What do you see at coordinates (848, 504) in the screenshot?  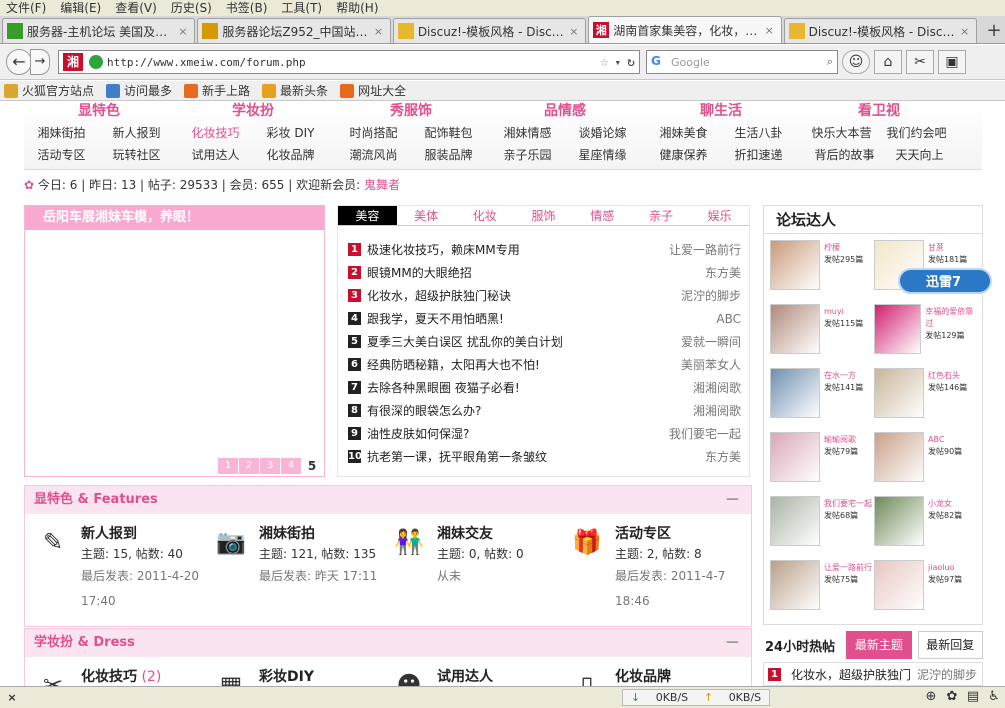 I see `talent-name: 我们要宅一起` at bounding box center [848, 504].